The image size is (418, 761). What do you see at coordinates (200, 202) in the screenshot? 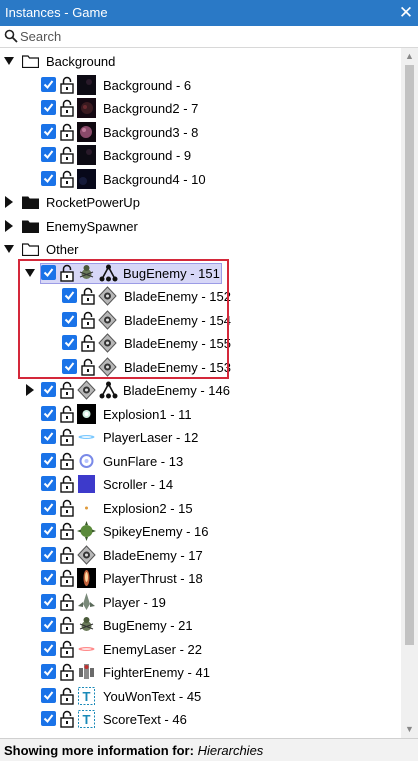
I see `tree-folder-row: RocketPowerUp` at bounding box center [200, 202].